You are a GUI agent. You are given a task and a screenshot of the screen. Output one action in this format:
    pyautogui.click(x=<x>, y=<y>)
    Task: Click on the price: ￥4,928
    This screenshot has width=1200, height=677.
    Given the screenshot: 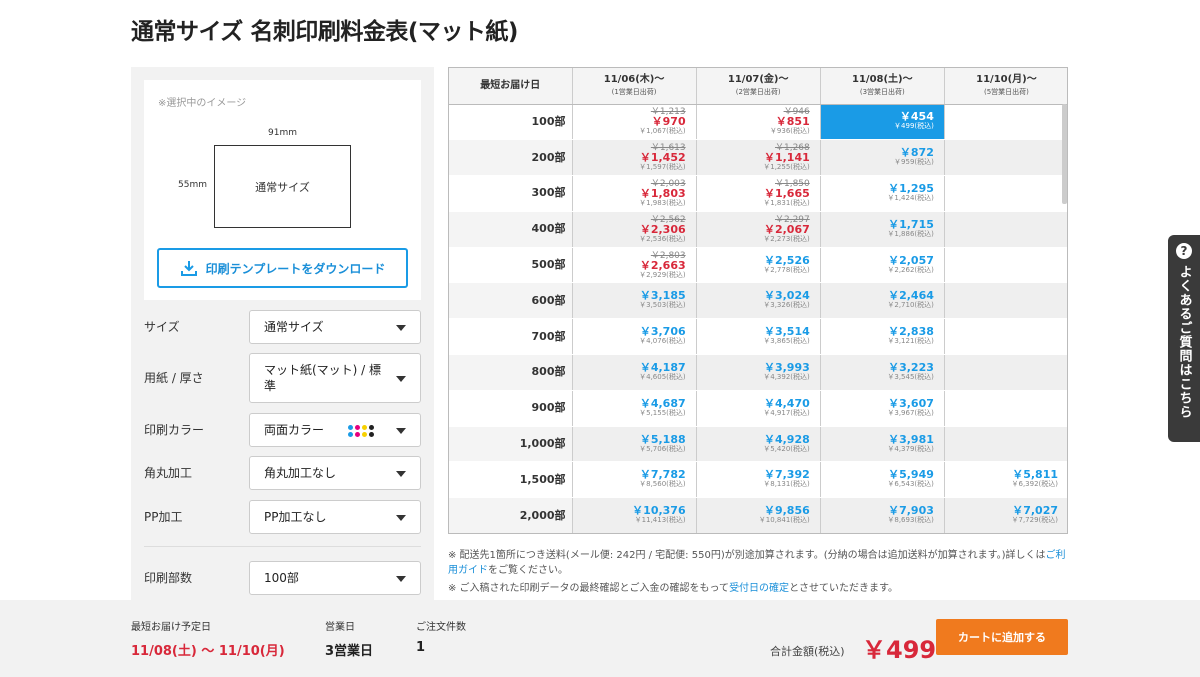 What is the action you would take?
    pyautogui.click(x=786, y=439)
    